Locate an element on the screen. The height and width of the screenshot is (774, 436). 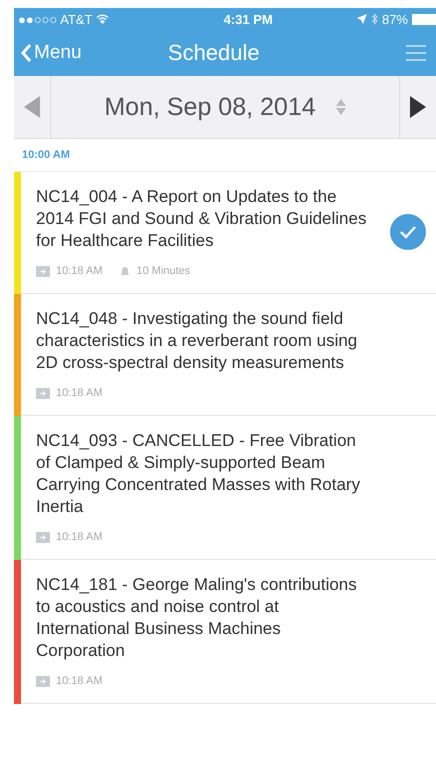
menu-icon is located at coordinates (416, 53).